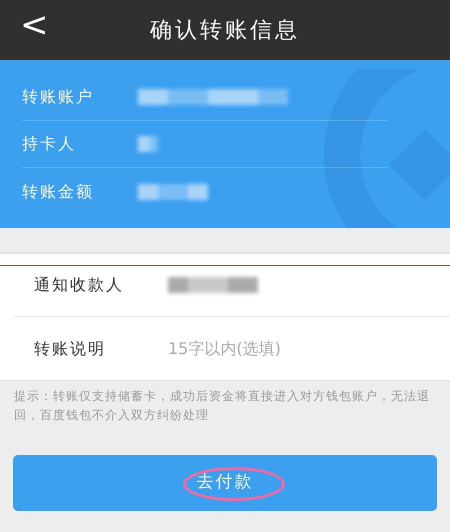 This screenshot has height=532, width=450. Describe the element at coordinates (70, 349) in the screenshot. I see `field-label: 转账说明` at that location.